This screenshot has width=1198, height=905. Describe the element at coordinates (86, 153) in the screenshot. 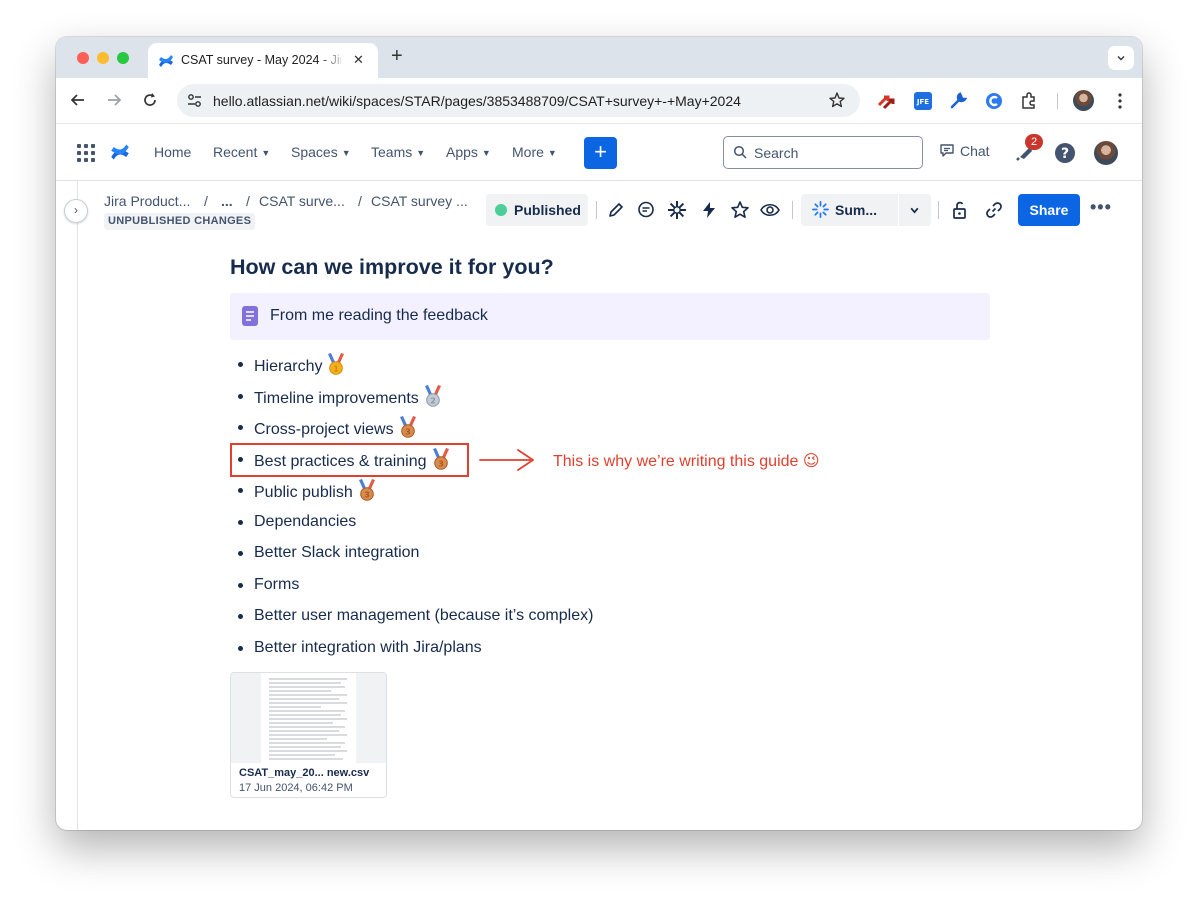

I see `app-switcher-grid-icon` at that location.